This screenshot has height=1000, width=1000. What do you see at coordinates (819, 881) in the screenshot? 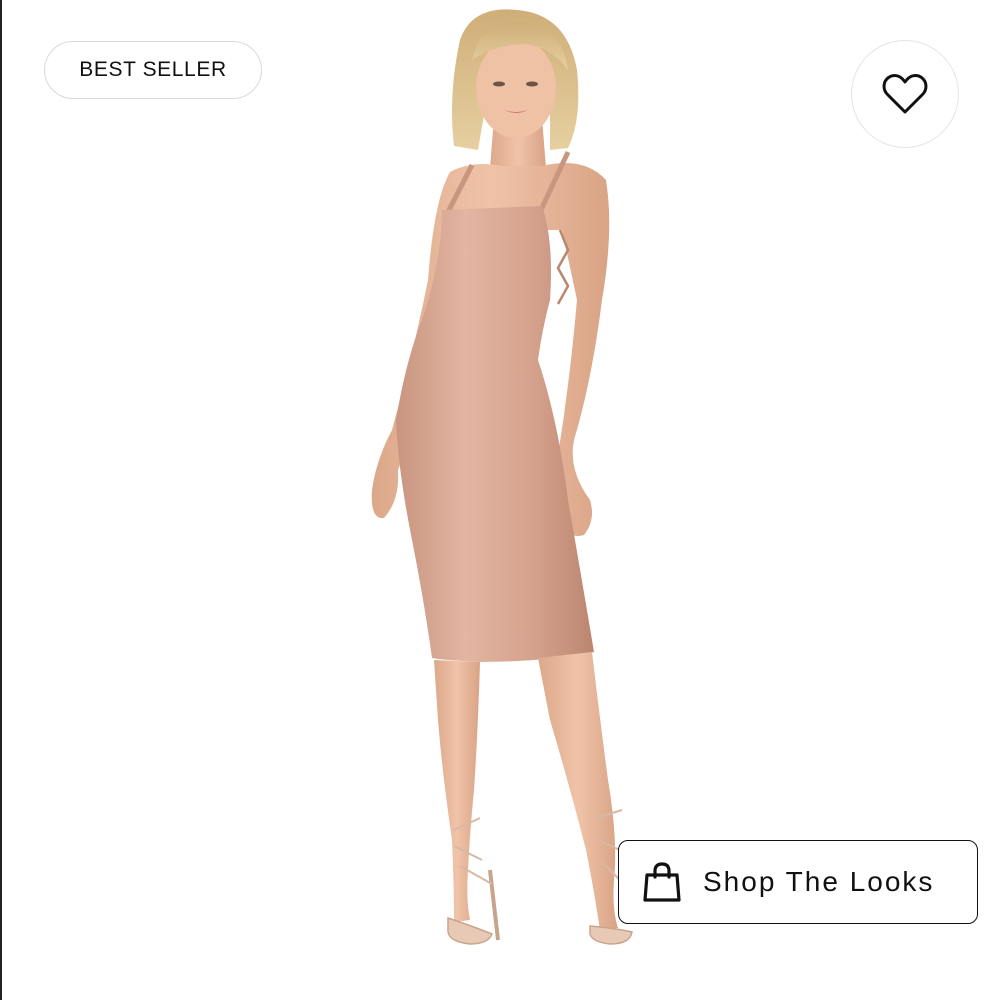
I see `shop-the-looks-label: Shop The Looks` at bounding box center [819, 881].